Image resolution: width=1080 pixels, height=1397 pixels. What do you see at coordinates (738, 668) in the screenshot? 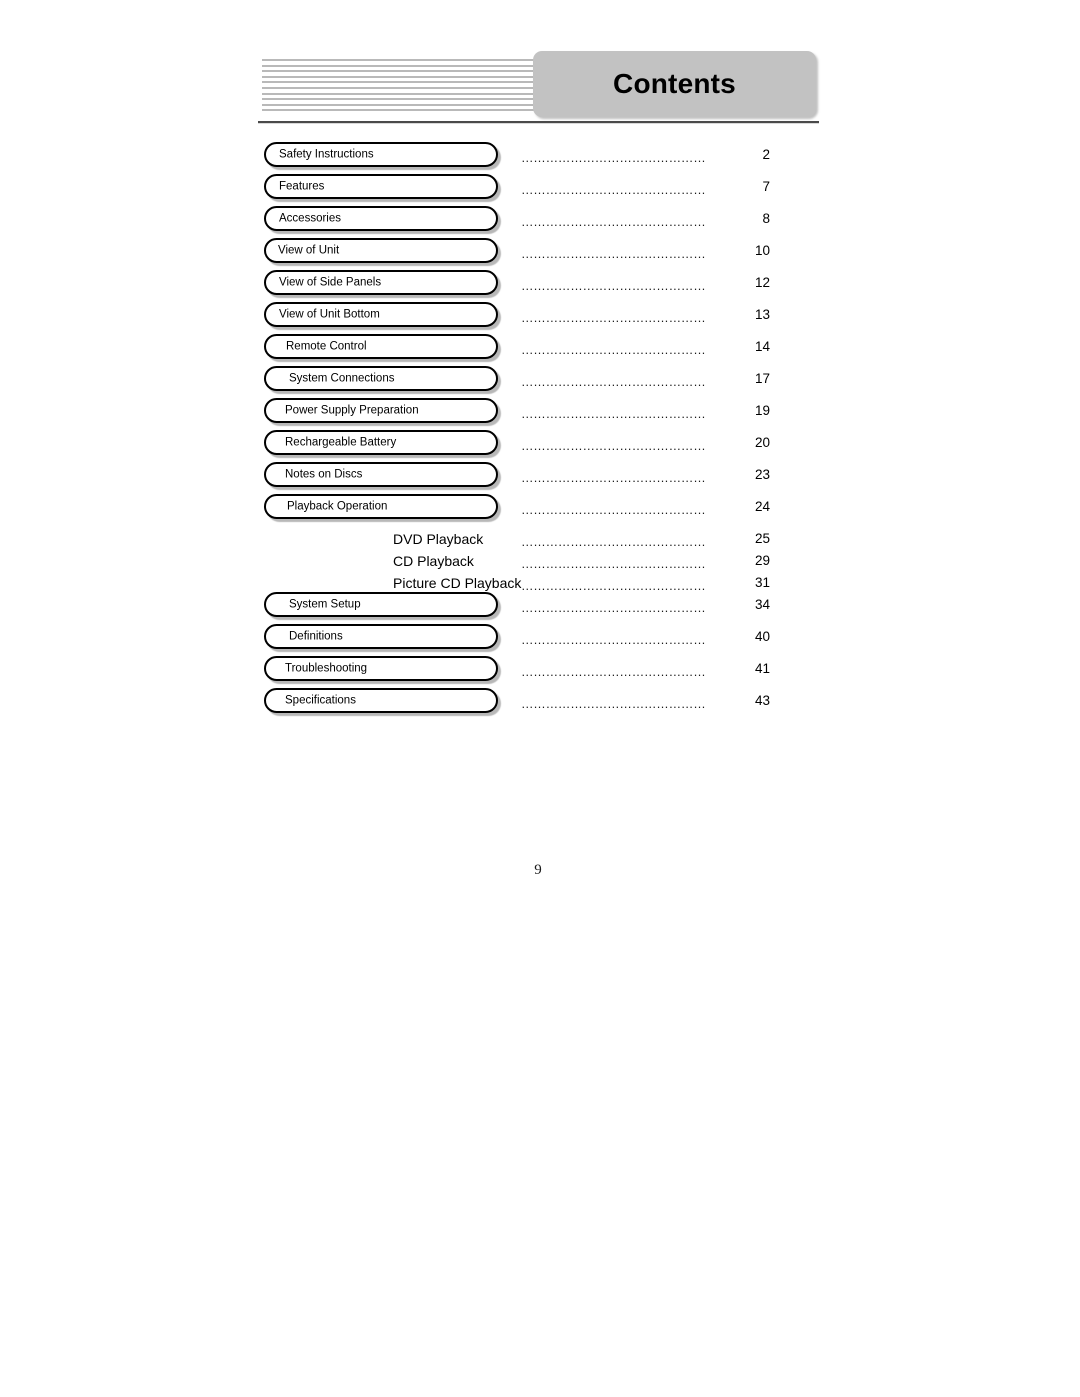
I see `toc-page-number: 41` at bounding box center [738, 668].